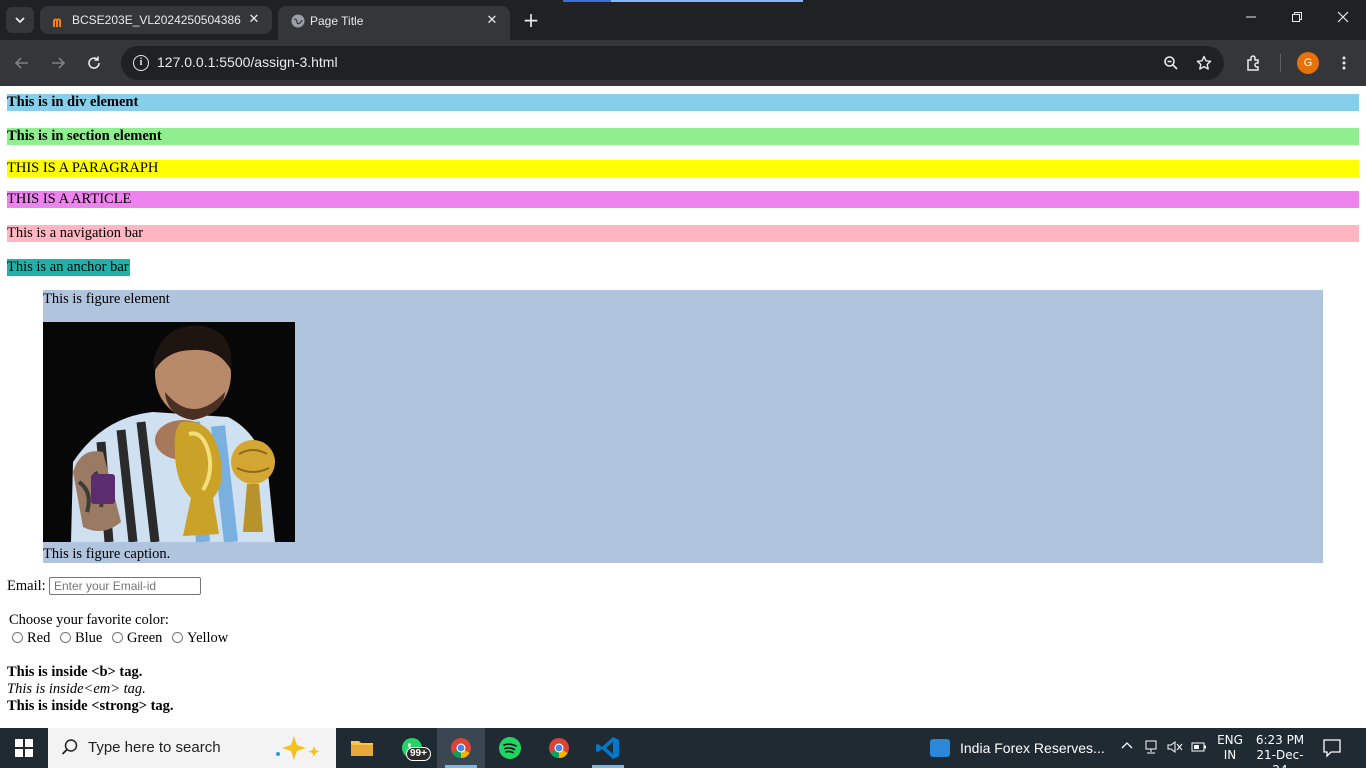  What do you see at coordinates (1280, 758) in the screenshot?
I see `clock-date: 21-Dec-24` at bounding box center [1280, 758].